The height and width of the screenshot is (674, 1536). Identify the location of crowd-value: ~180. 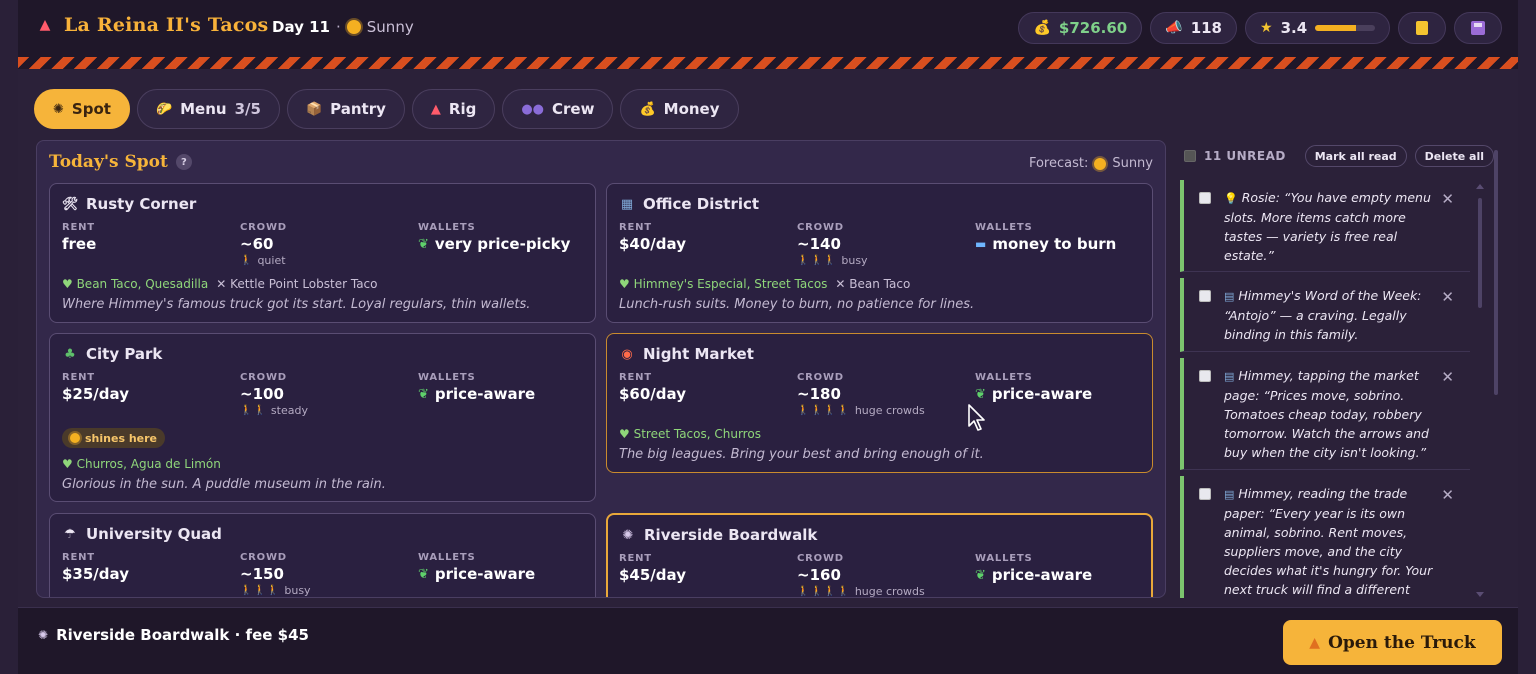
(819, 394).